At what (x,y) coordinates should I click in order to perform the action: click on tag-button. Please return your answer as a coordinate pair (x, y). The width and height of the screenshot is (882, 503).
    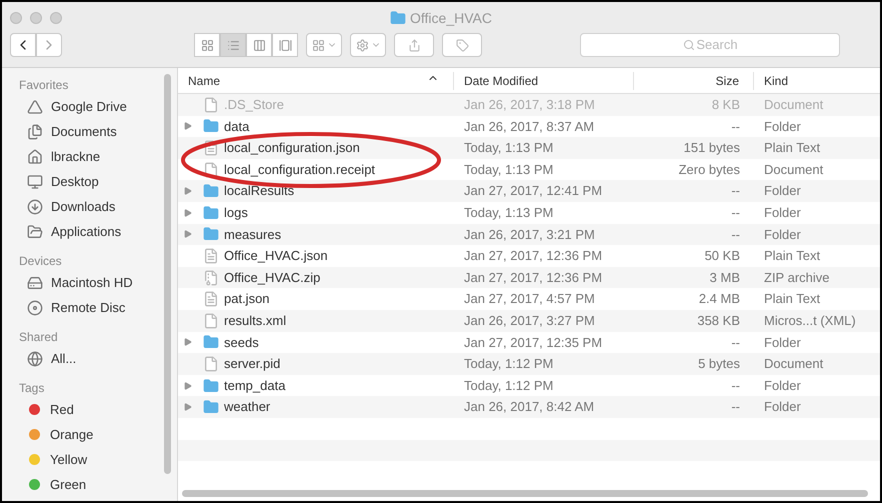
    Looking at the image, I should click on (462, 45).